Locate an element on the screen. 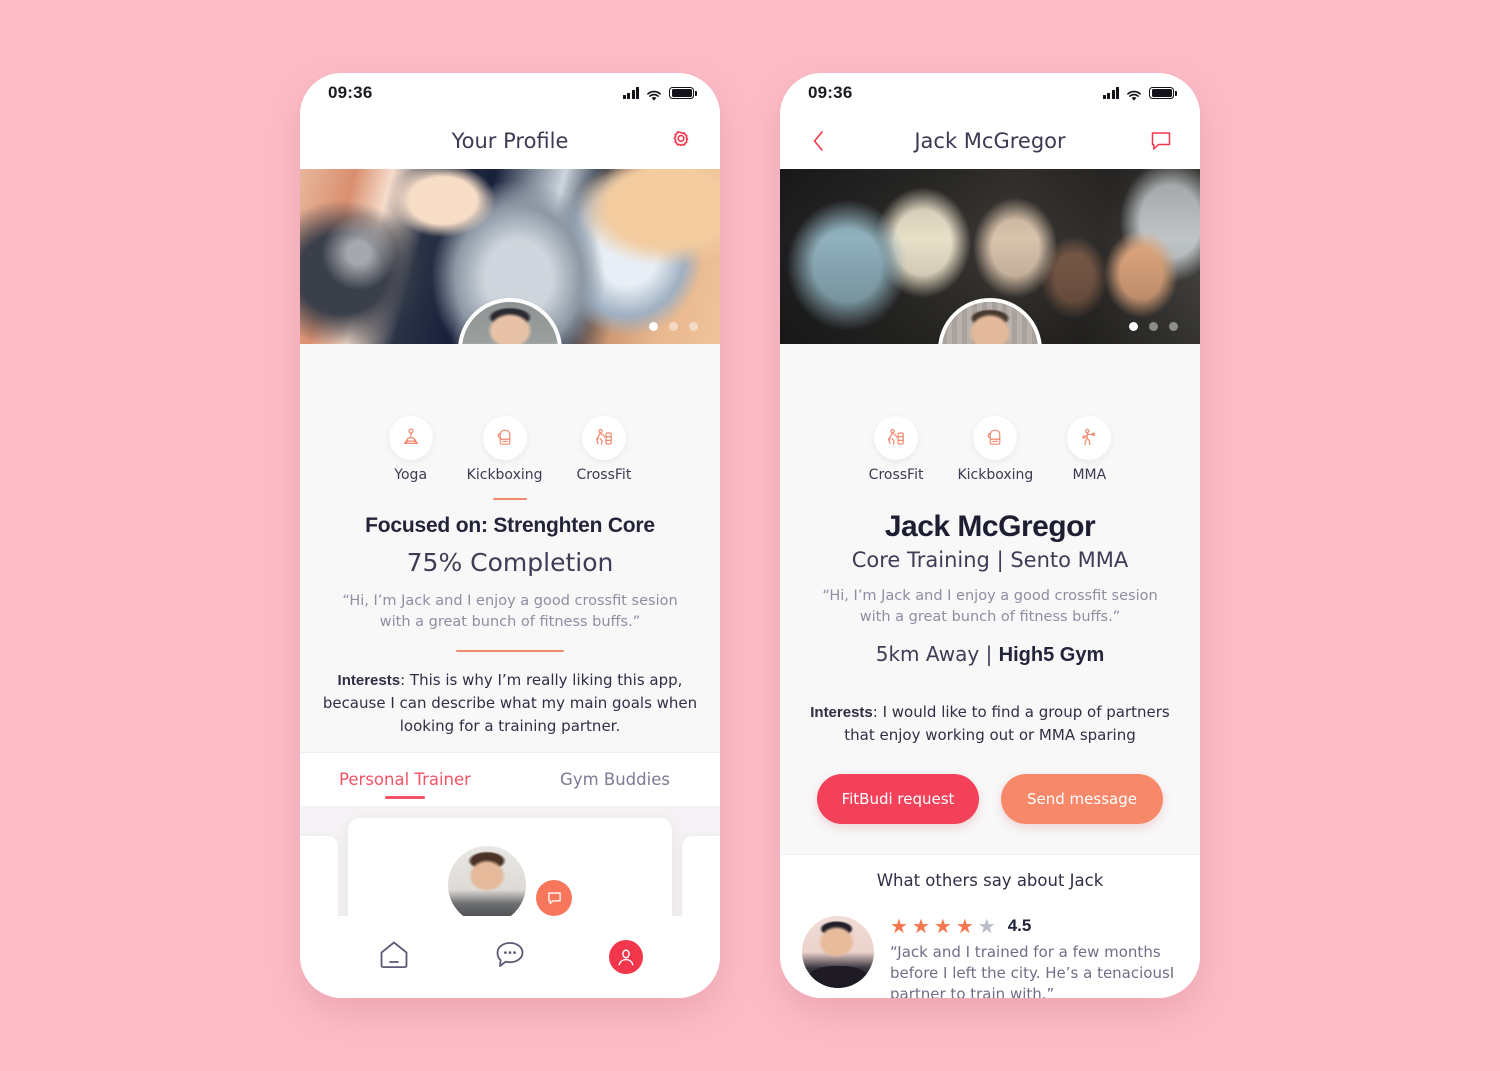  chat-bubble-outline-icon is located at coordinates (1161, 141).